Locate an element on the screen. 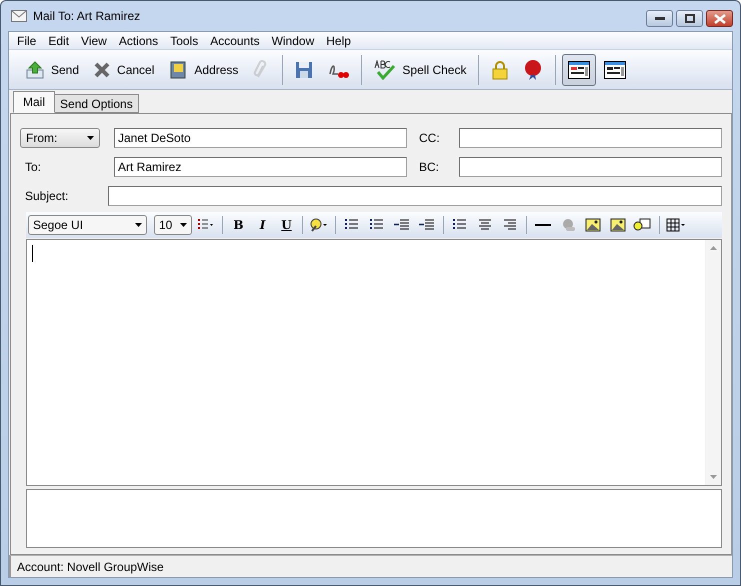 The image size is (741, 586). bc-label: BC: is located at coordinates (429, 167).